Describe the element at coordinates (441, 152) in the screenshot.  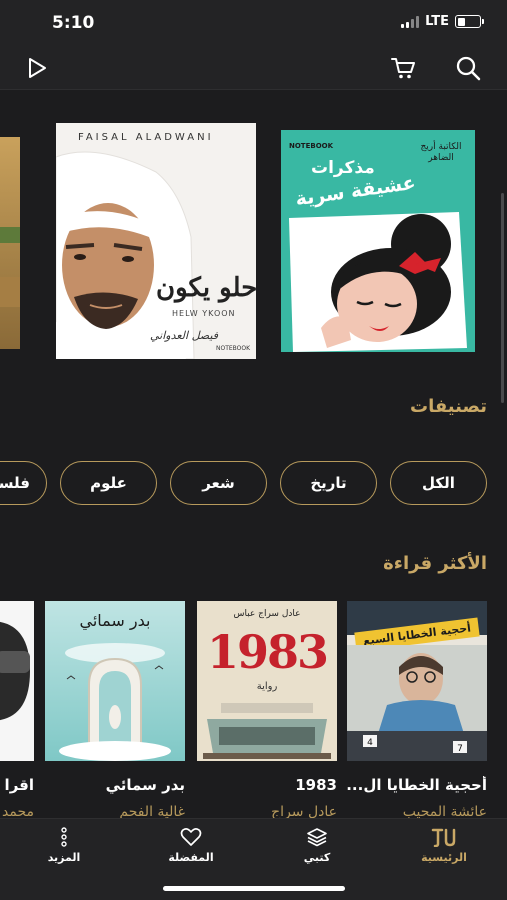
I see `cover-author-tag: الكاتبة أريج الضاهر` at that location.